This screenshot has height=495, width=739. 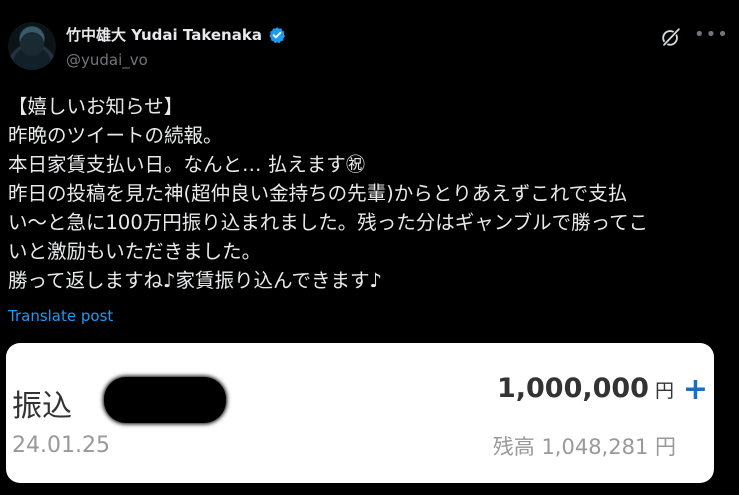 I want to click on grok-icon, so click(x=671, y=37).